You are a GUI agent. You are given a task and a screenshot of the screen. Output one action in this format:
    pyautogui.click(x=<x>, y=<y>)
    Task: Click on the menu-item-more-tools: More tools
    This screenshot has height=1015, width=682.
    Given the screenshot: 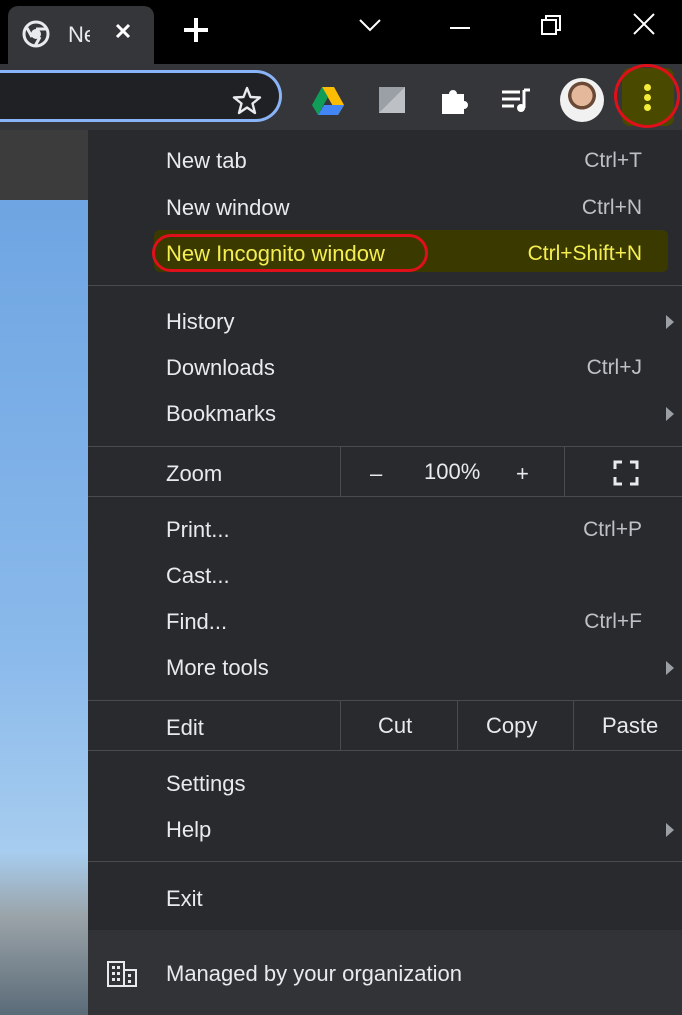 What is the action you would take?
    pyautogui.click(x=217, y=668)
    